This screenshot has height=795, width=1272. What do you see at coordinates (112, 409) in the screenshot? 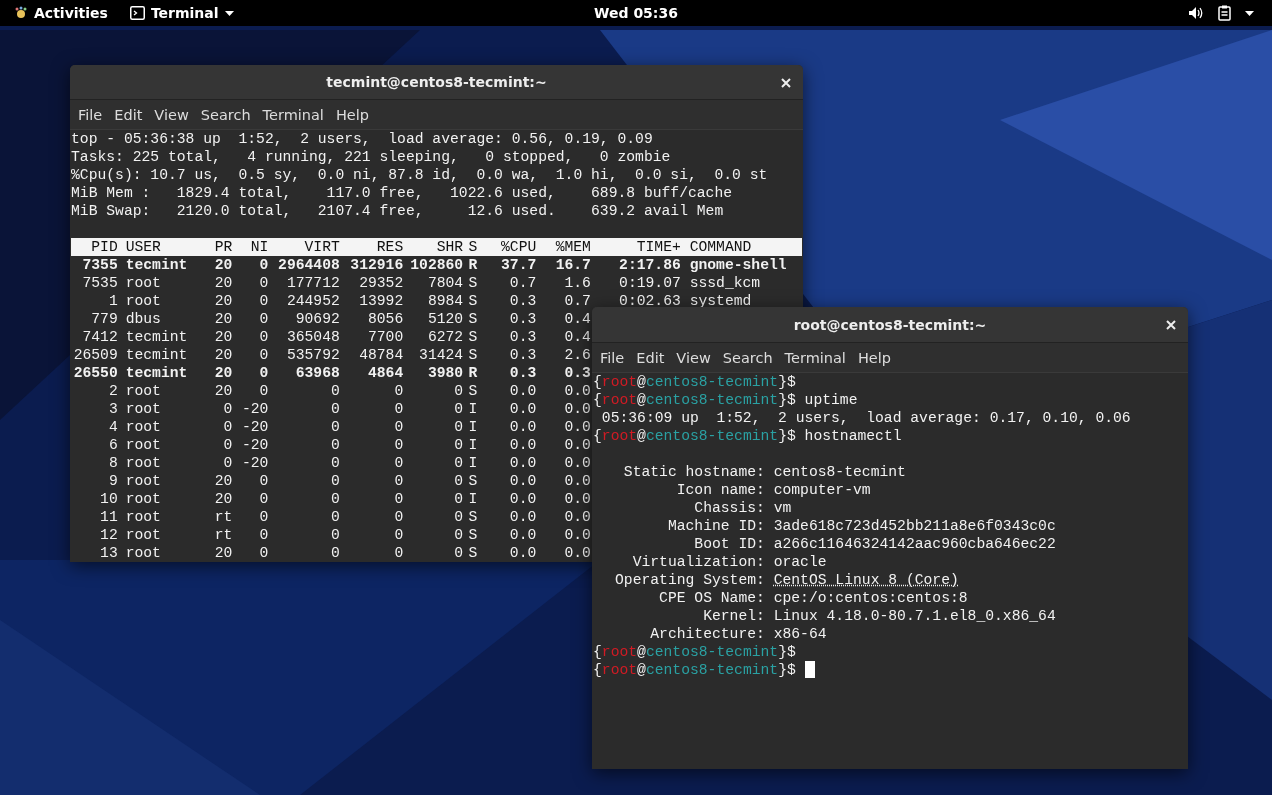
I see `table-cell-text: 3` at bounding box center [112, 409].